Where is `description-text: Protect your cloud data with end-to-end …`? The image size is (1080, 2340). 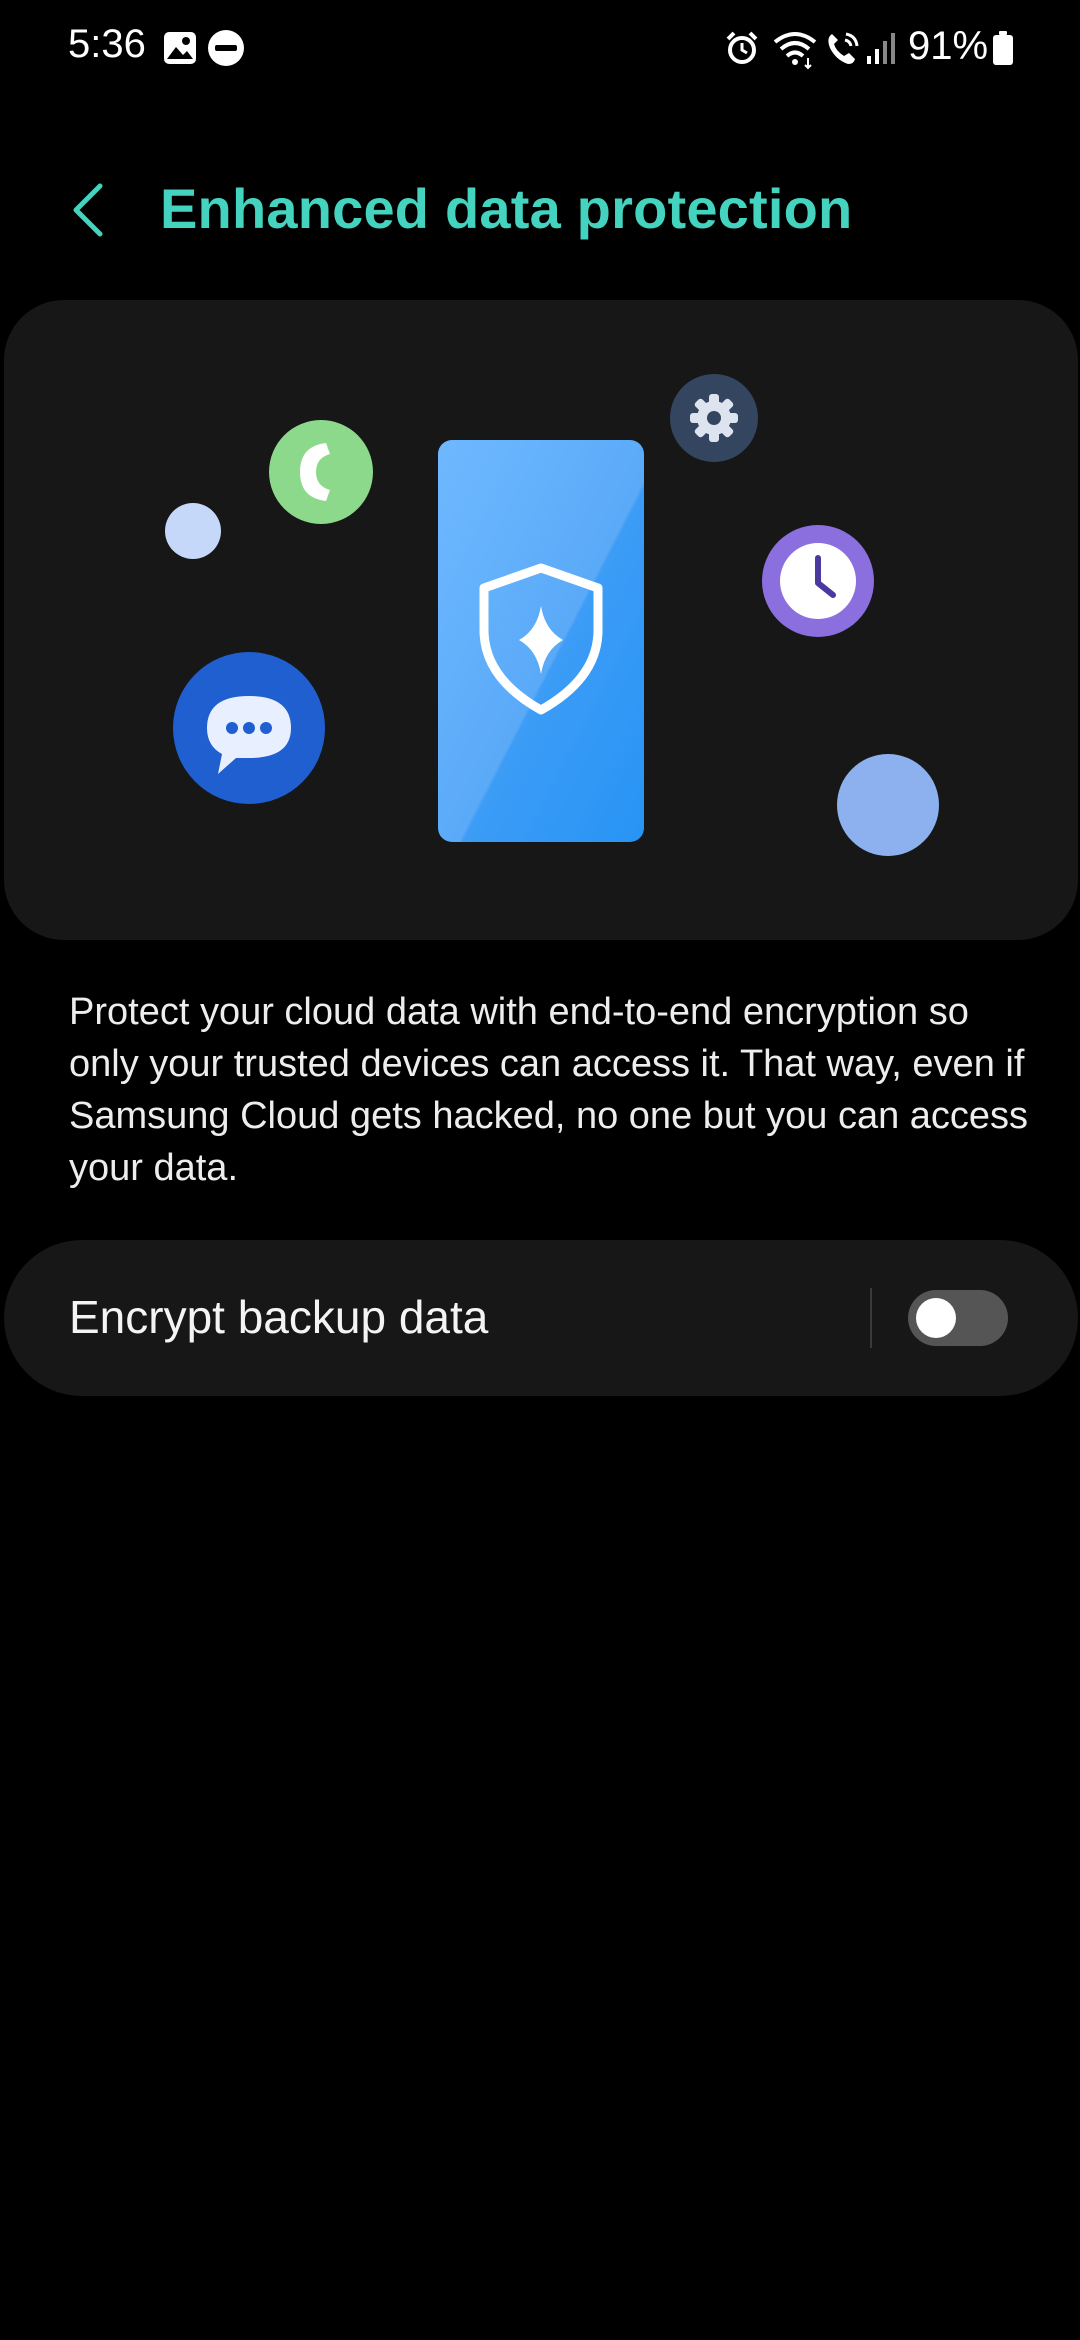 description-text: Protect your cloud data with end-to-end … is located at coordinates (549, 1090).